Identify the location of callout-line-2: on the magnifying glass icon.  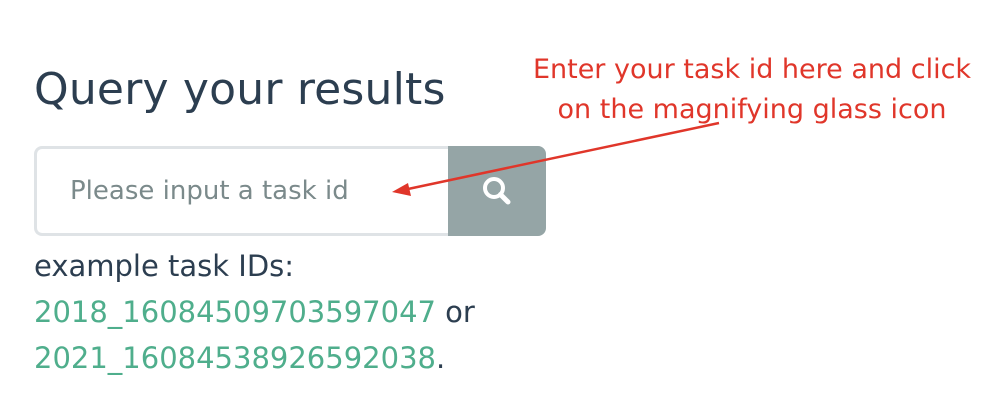
(752, 109).